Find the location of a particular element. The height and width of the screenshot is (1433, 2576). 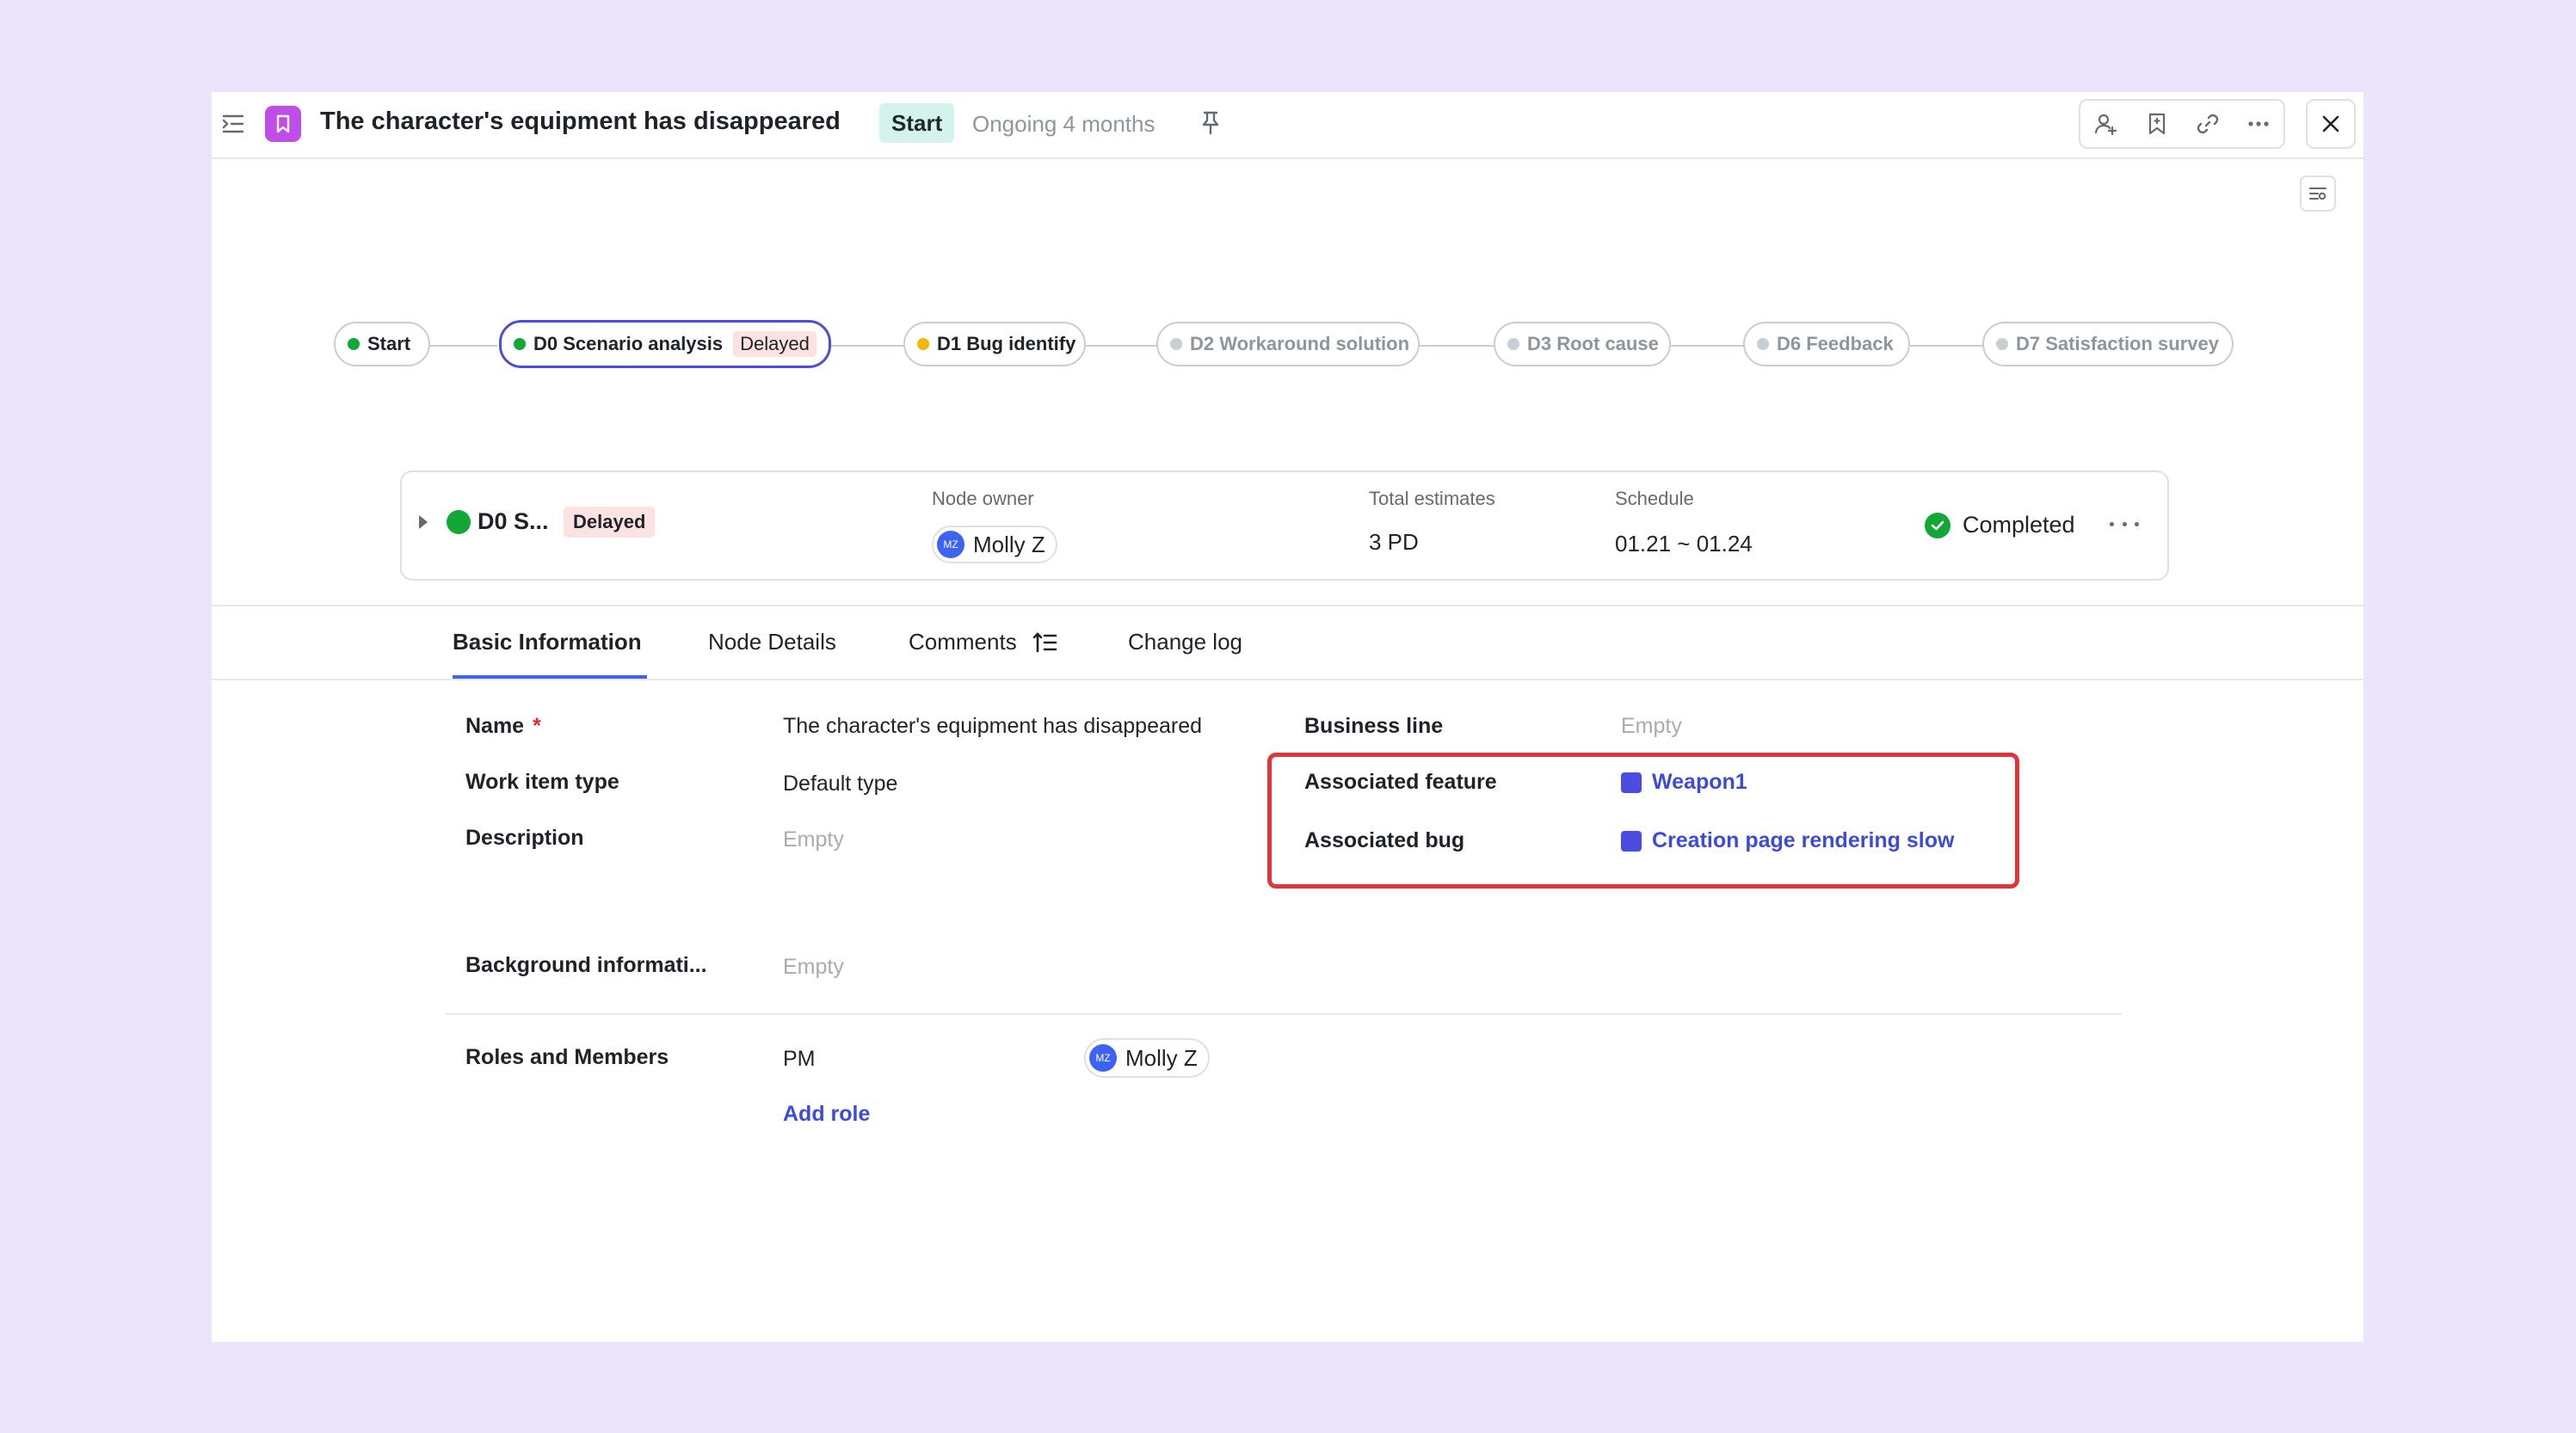

pipeline-node-label: D2 Workaround solution is located at coordinates (1300, 343).